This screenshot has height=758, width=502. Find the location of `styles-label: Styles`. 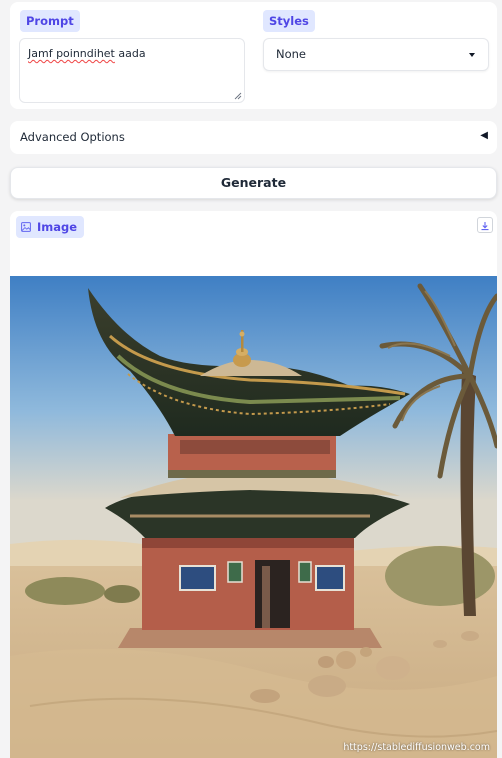

styles-label: Styles is located at coordinates (289, 21).